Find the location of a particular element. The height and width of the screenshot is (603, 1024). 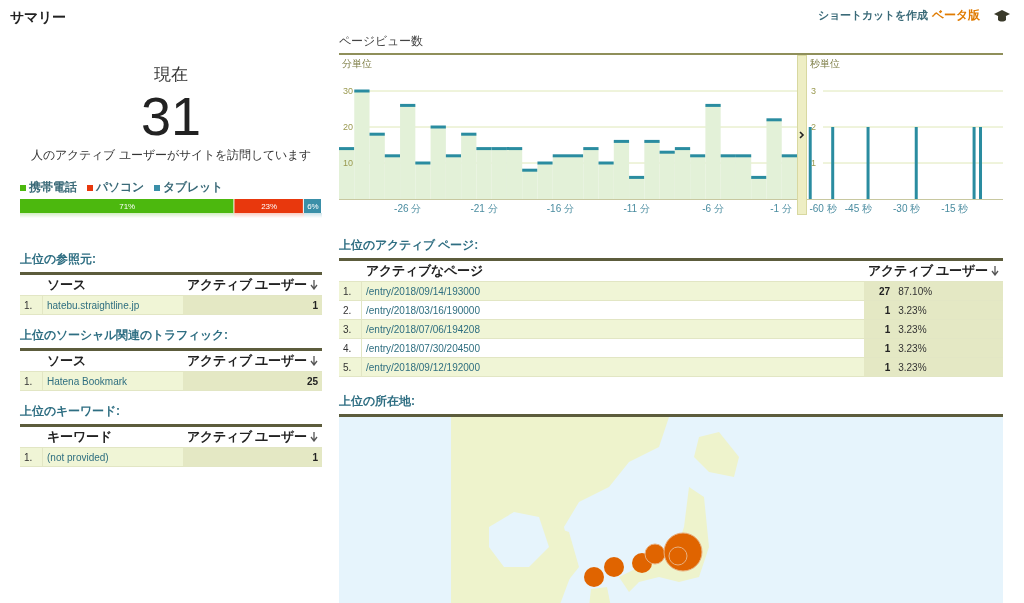

beta-label: ベータ版 is located at coordinates (956, 15).